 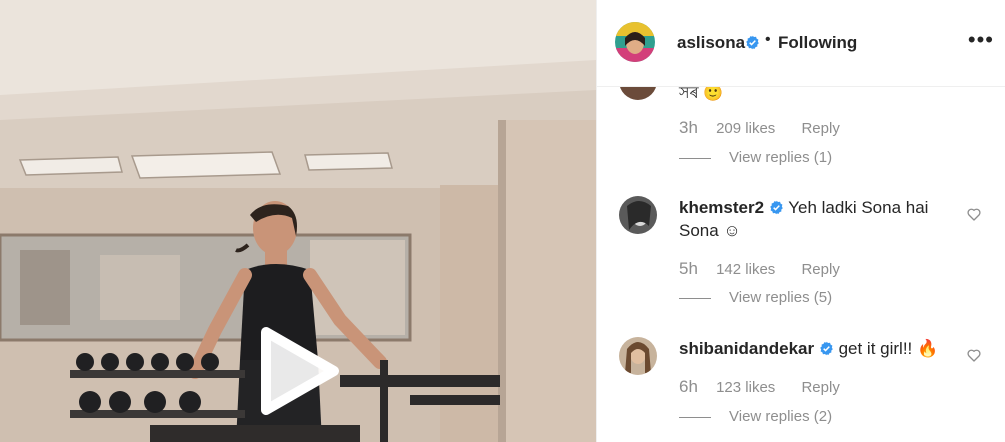 I want to click on view-replies-label: View replies (1), so click(x=781, y=157).